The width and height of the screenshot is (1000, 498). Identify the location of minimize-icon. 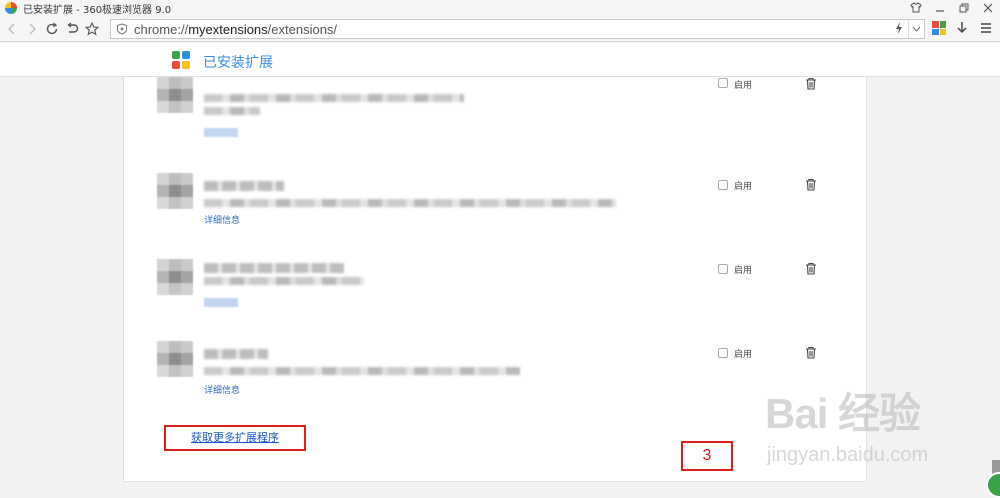
(940, 7).